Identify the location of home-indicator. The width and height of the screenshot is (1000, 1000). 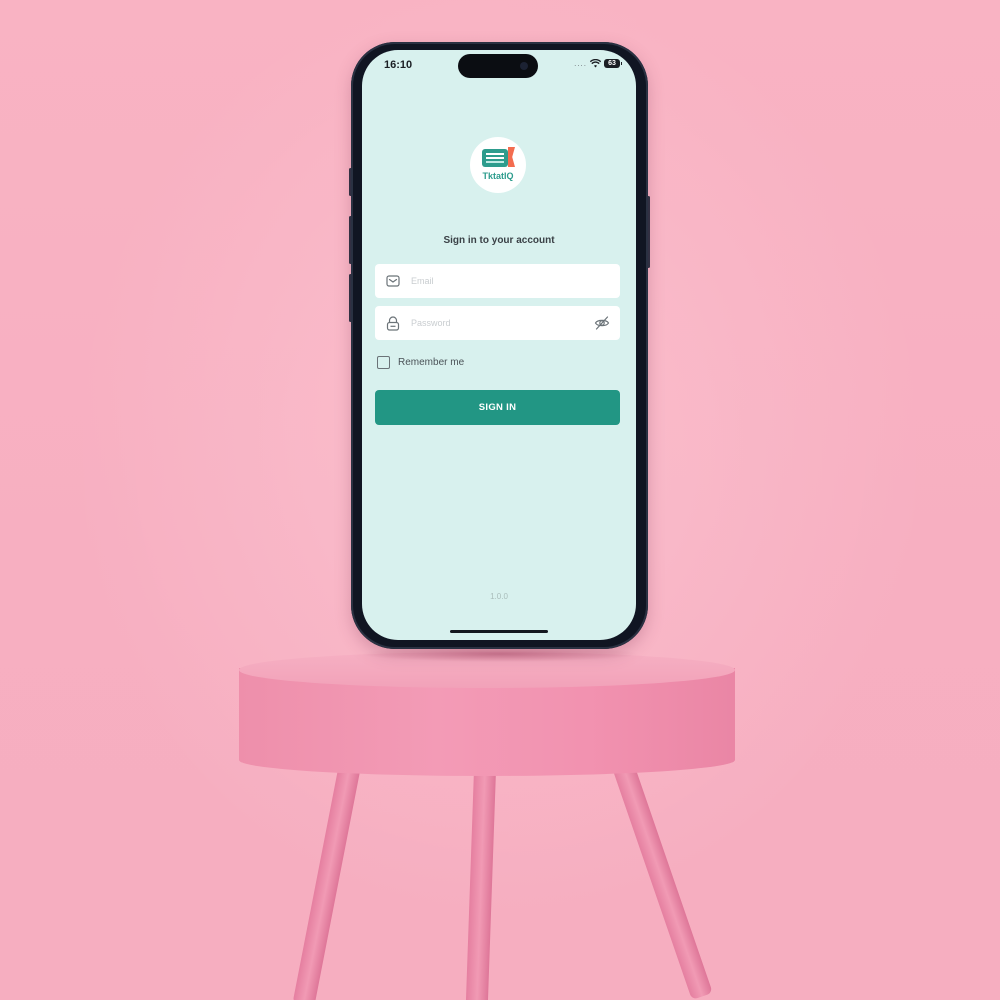
(499, 631).